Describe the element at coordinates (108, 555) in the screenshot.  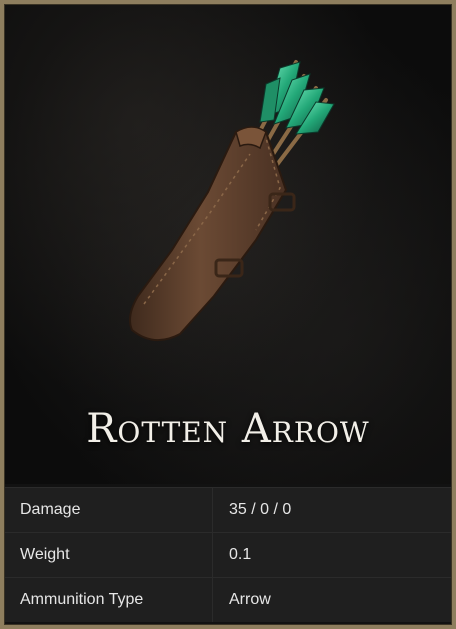
I see `stat-label: Weight` at that location.